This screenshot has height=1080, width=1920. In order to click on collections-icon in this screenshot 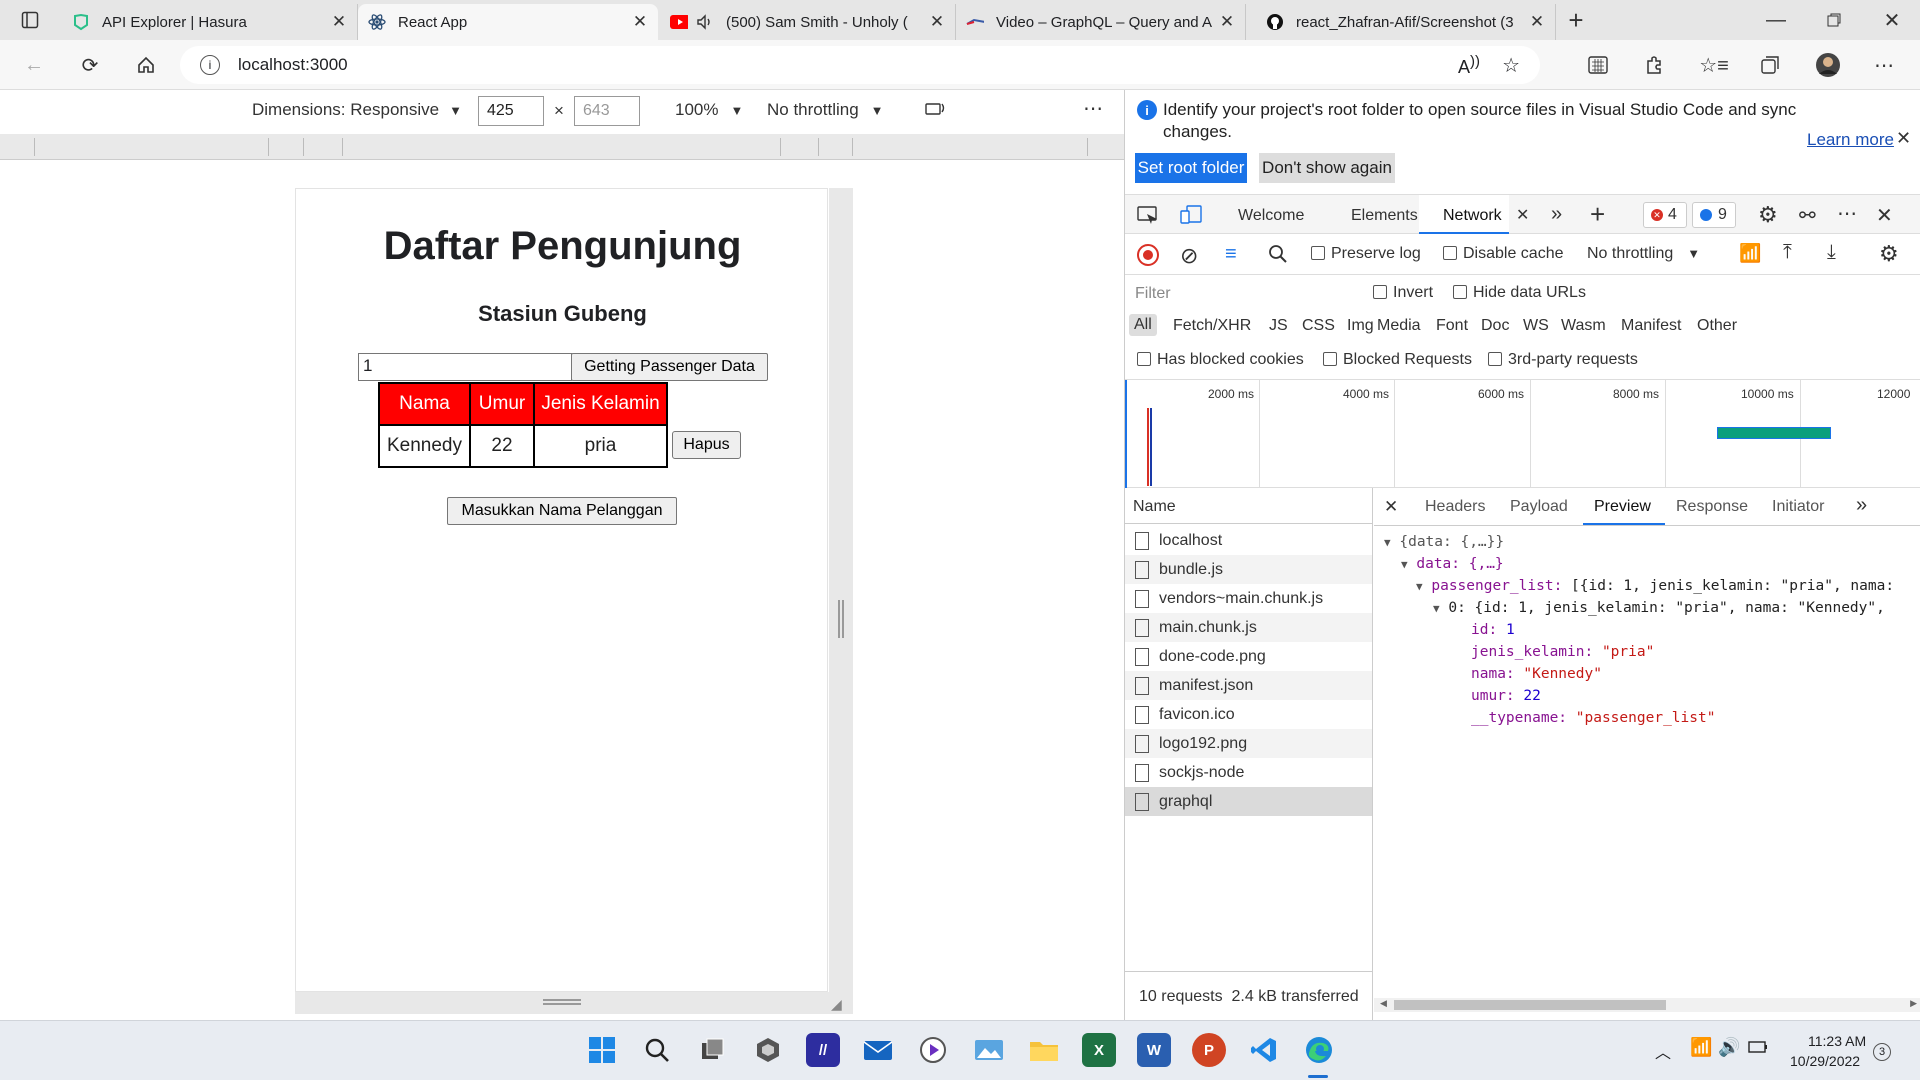, I will do `click(1770, 65)`.